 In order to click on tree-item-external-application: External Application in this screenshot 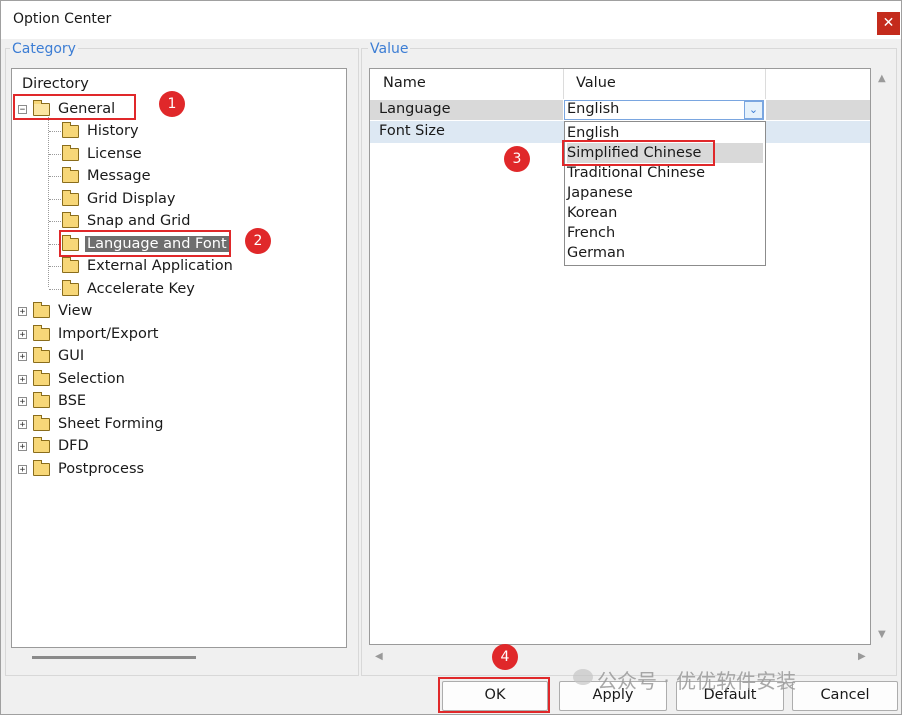, I will do `click(148, 266)`.